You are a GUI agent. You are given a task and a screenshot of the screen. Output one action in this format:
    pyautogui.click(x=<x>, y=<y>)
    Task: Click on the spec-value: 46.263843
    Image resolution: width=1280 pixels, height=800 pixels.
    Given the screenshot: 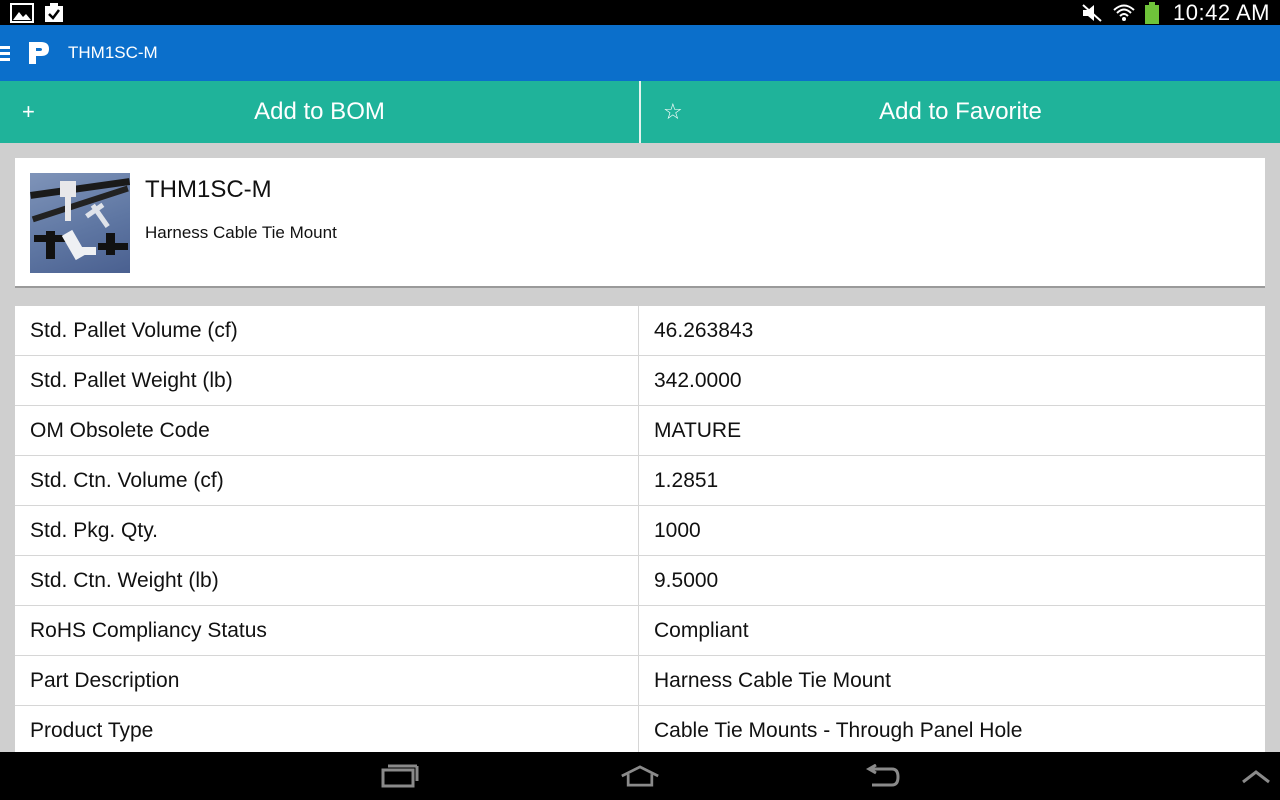 What is the action you would take?
    pyautogui.click(x=704, y=330)
    